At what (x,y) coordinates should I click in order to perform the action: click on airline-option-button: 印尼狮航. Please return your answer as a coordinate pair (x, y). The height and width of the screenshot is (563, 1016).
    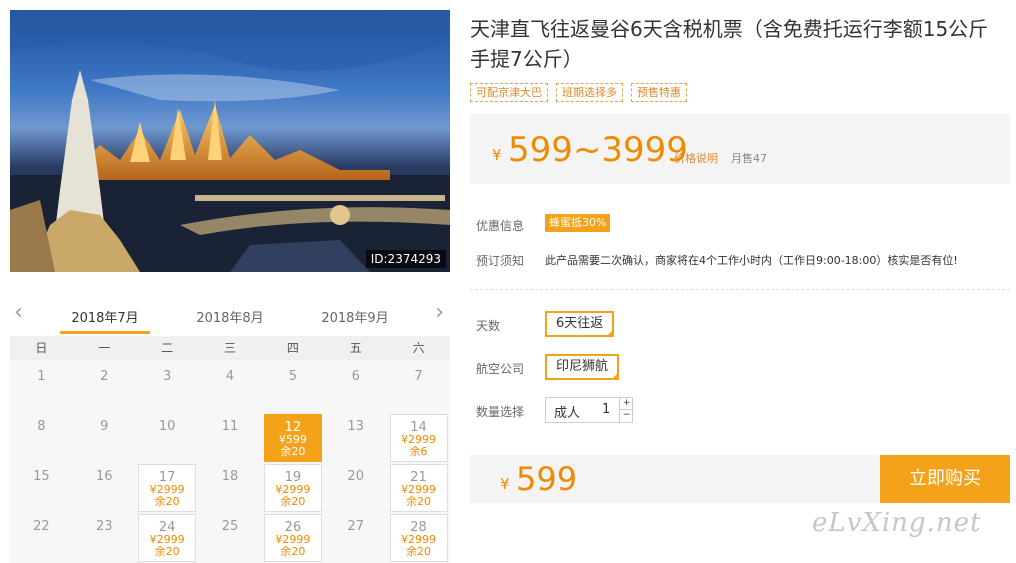
    Looking at the image, I should click on (582, 367).